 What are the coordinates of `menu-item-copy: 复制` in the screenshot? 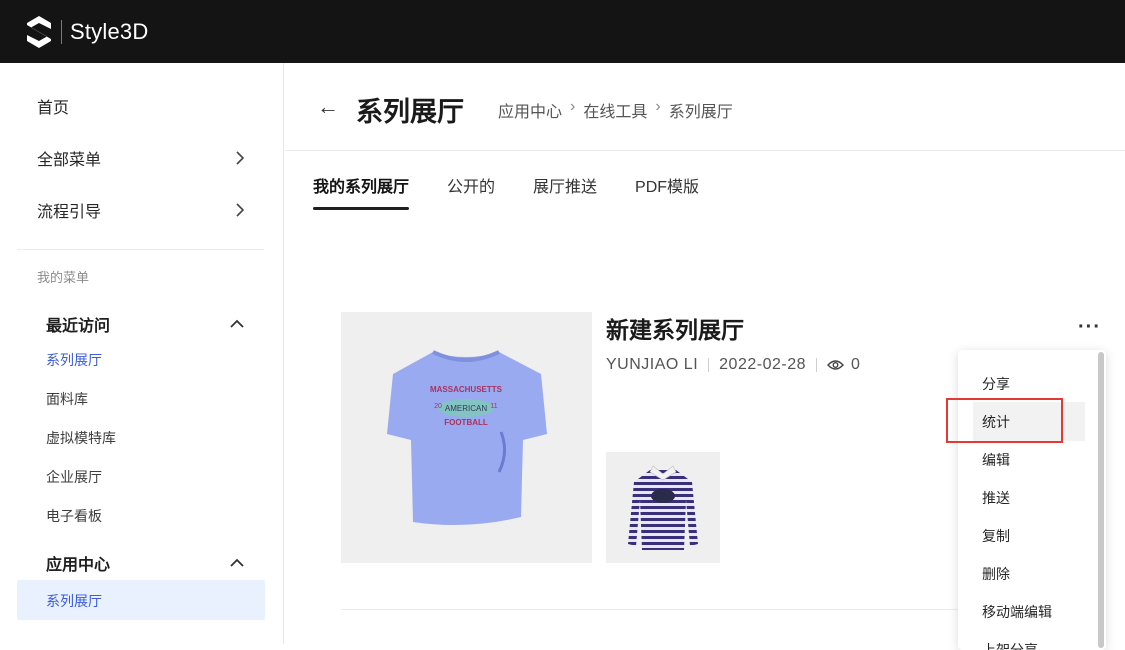 It's located at (996, 536).